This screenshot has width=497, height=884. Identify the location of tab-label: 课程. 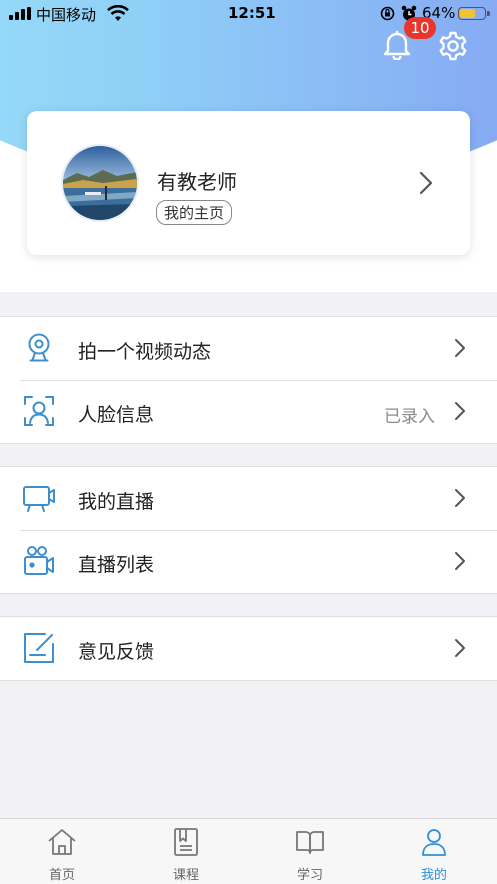
(185, 875).